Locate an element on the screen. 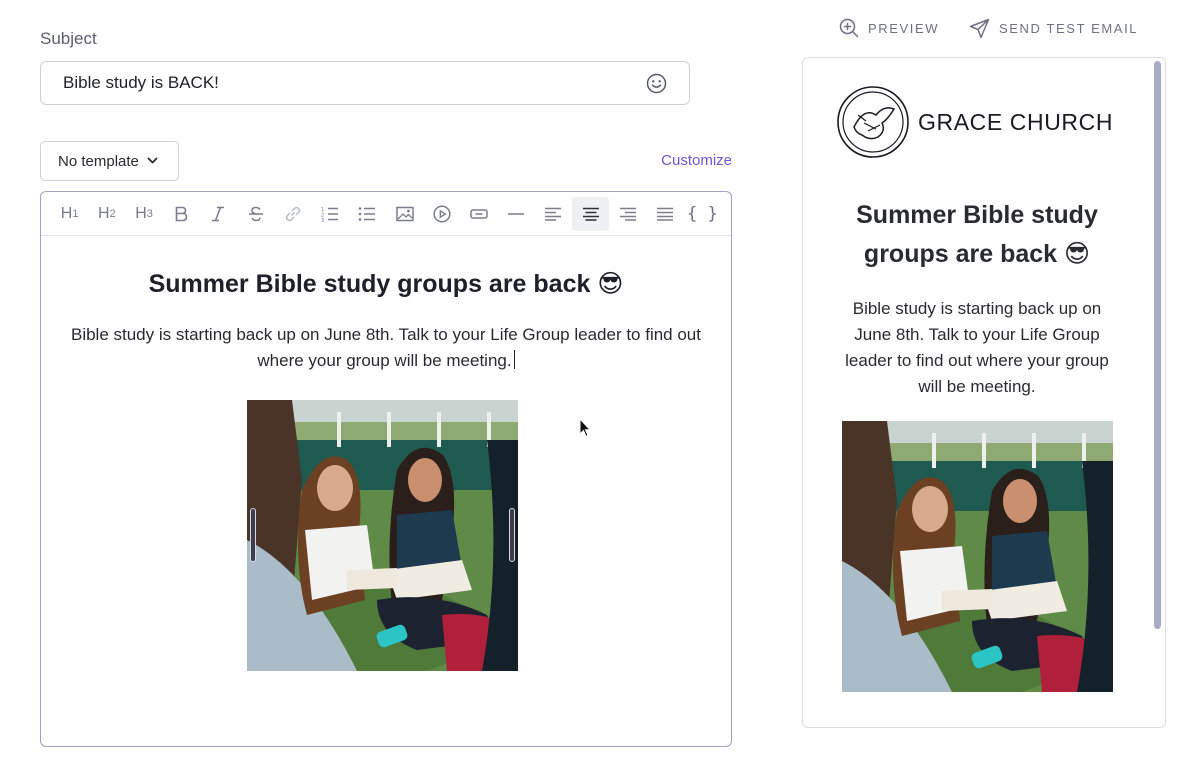 This screenshot has height=770, width=1200. italic-button is located at coordinates (218, 214).